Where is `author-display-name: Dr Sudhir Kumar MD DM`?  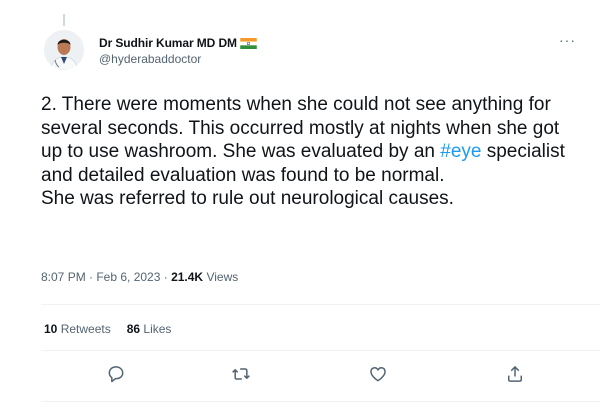 author-display-name: Dr Sudhir Kumar MD DM is located at coordinates (168, 43).